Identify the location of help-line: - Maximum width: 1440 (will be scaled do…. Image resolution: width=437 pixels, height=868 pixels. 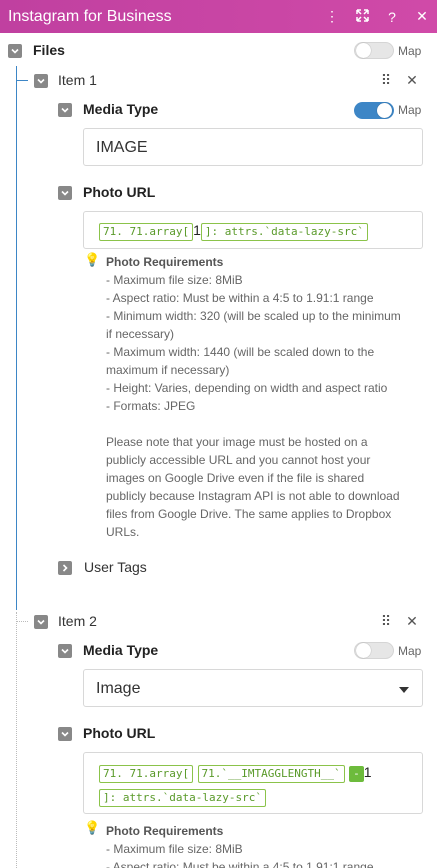
(240, 352).